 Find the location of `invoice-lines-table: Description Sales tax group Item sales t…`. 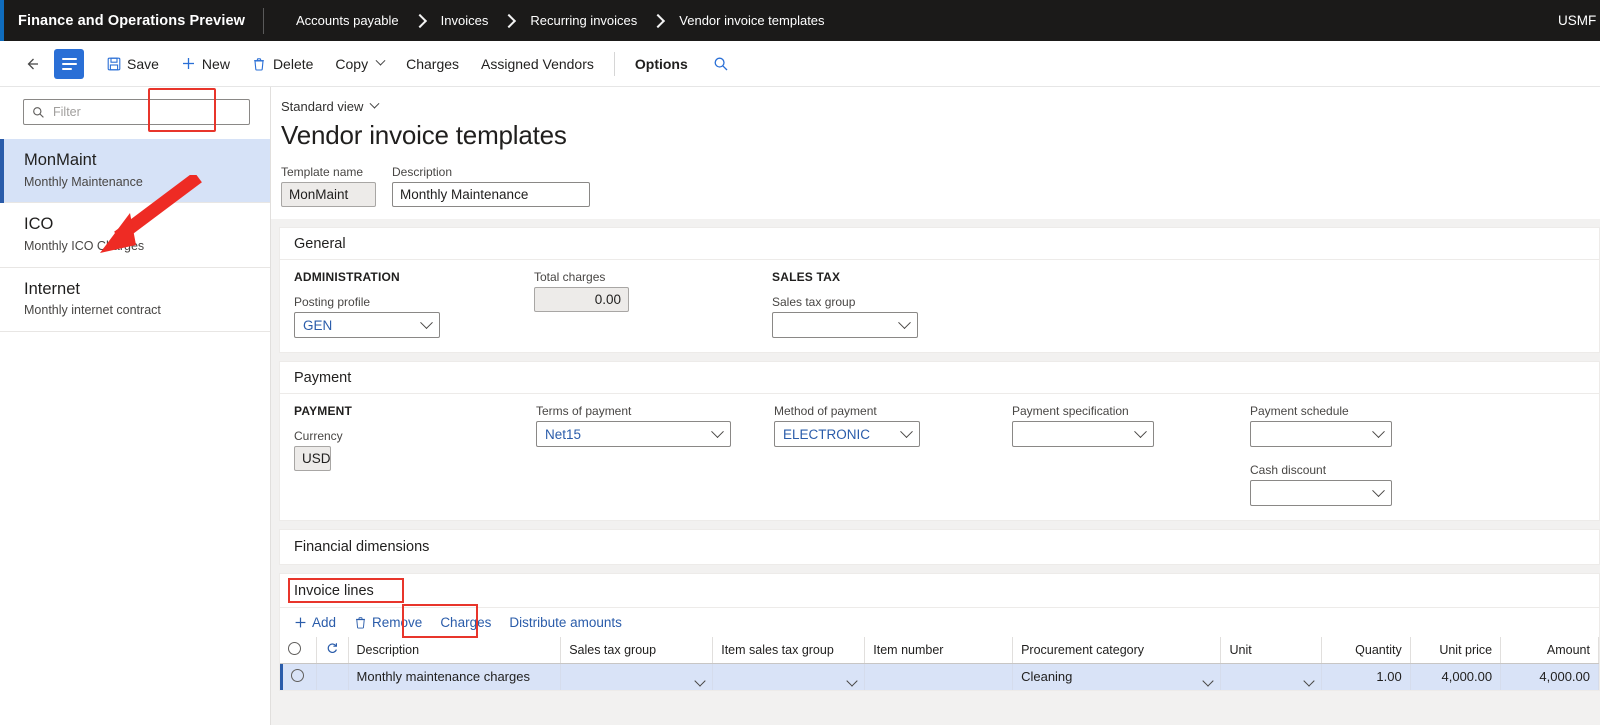

invoice-lines-table: Description Sales tax group Item sales t… is located at coordinates (939, 663).